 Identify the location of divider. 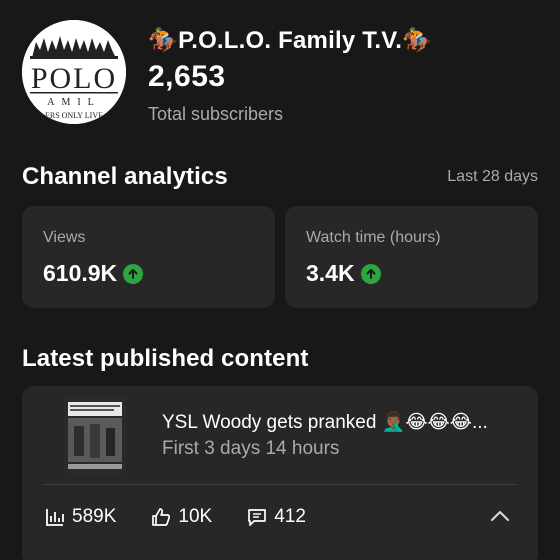
(280, 484).